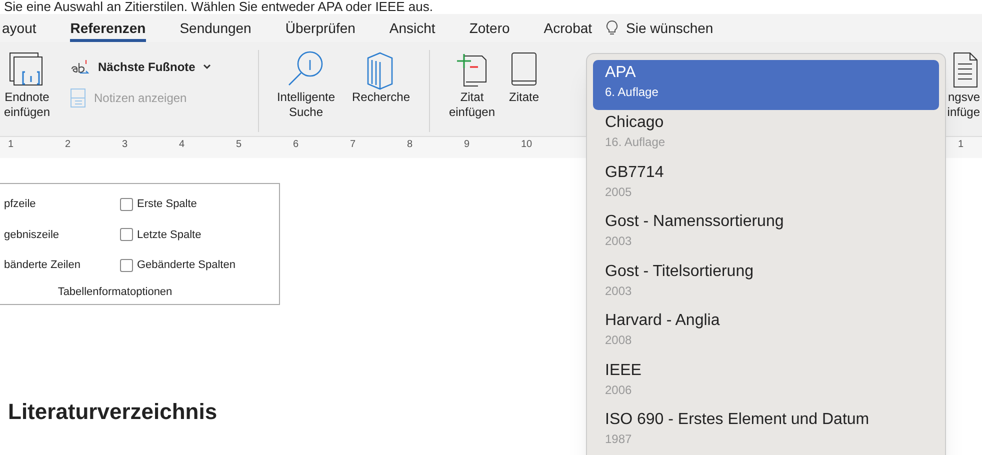  I want to click on option-label: pfzeile, so click(20, 204).